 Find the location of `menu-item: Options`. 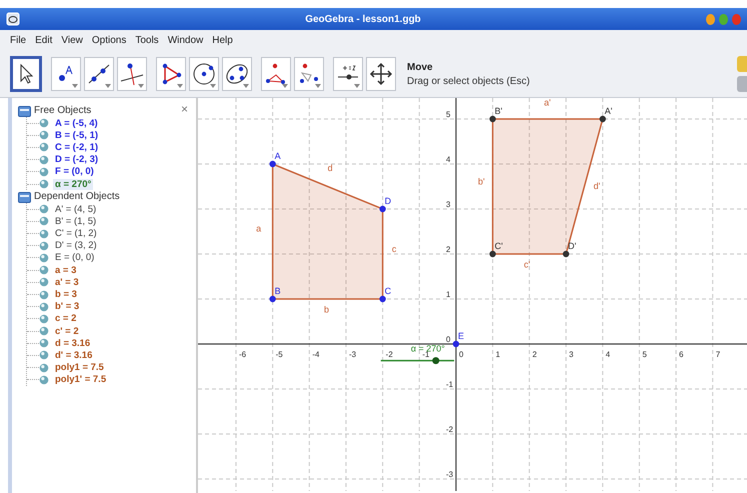

menu-item: Options is located at coordinates (109, 40).